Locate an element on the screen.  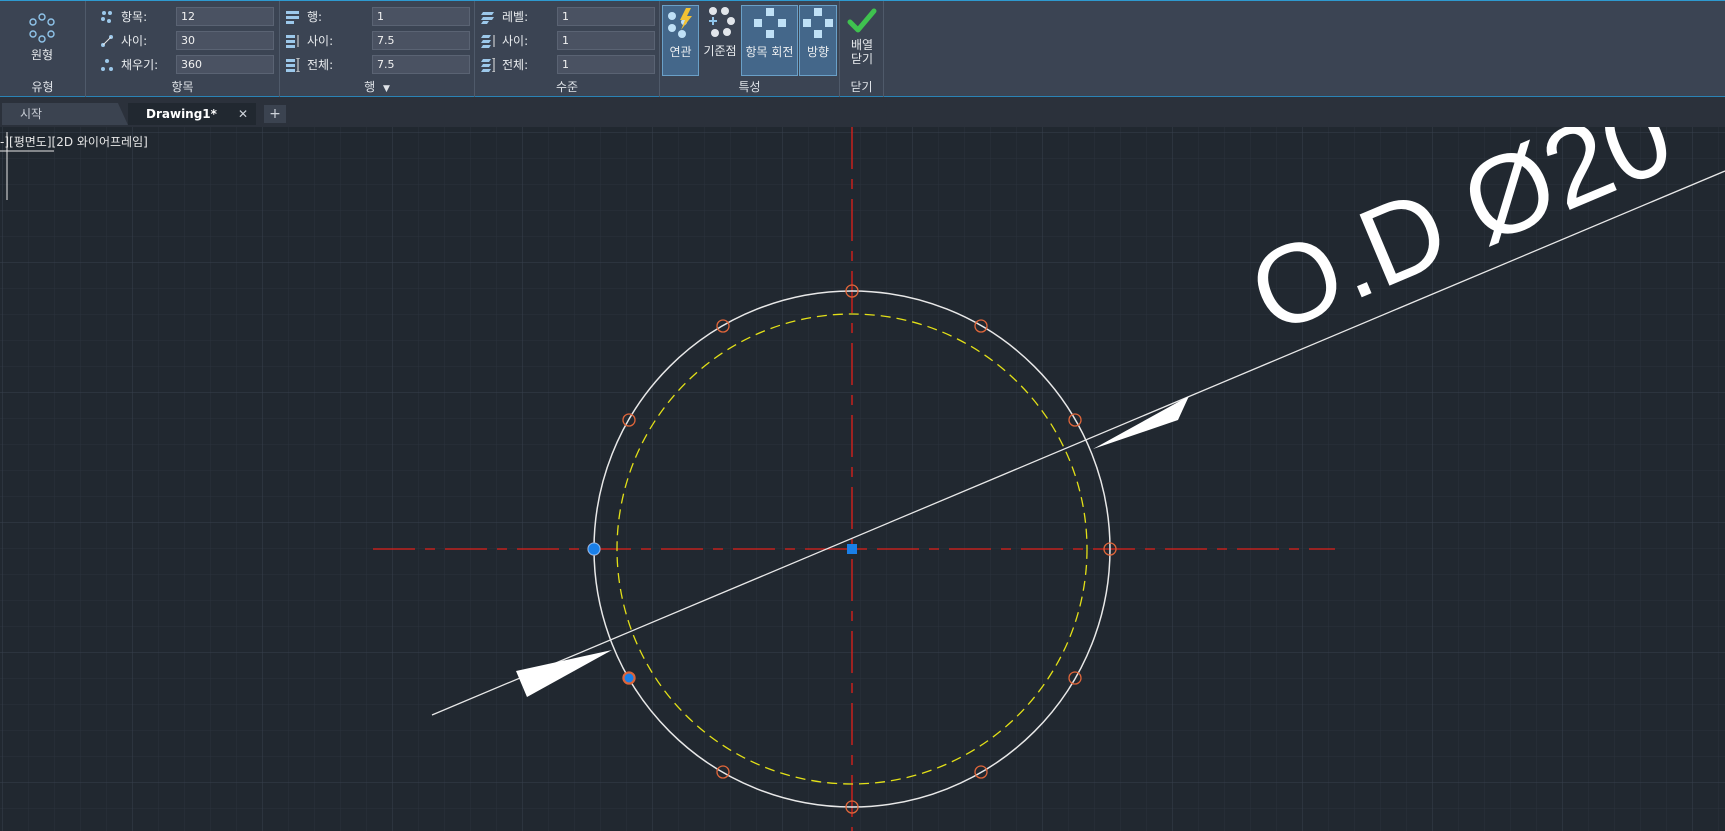
items-fill-icon is located at coordinates (107, 65).